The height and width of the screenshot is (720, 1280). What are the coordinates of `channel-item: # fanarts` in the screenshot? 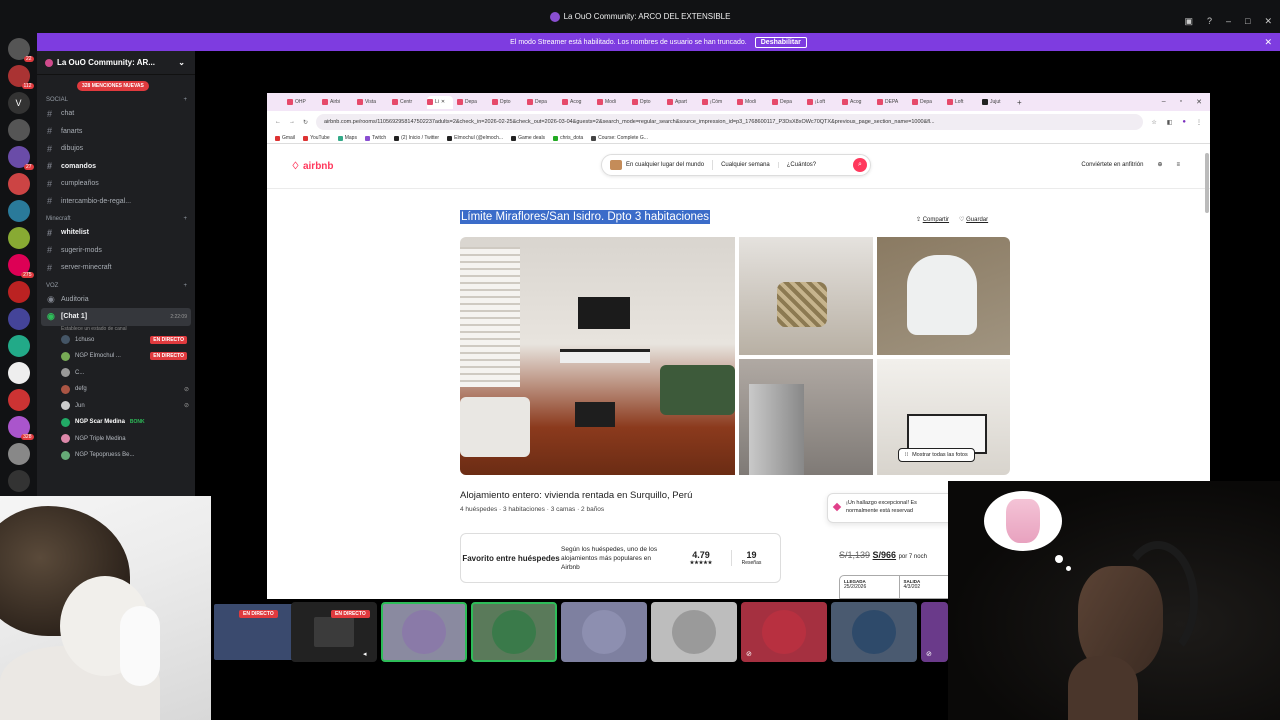 It's located at (116, 132).